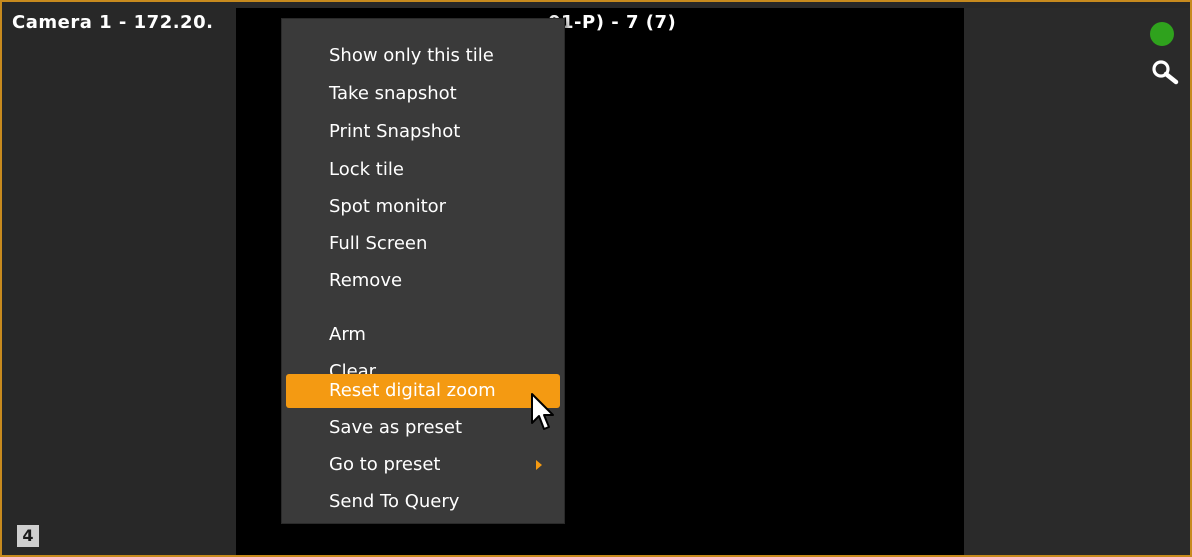 The width and height of the screenshot is (1192, 557). What do you see at coordinates (396, 427) in the screenshot?
I see `menu-item-label: Save as preset` at bounding box center [396, 427].